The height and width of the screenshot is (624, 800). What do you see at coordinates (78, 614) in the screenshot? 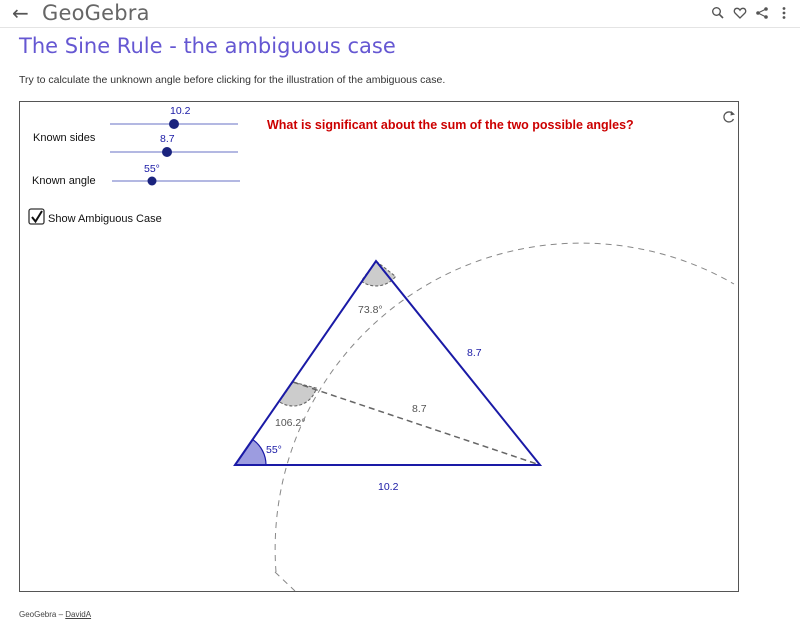
I see `footer-author-link: DavidA` at bounding box center [78, 614].